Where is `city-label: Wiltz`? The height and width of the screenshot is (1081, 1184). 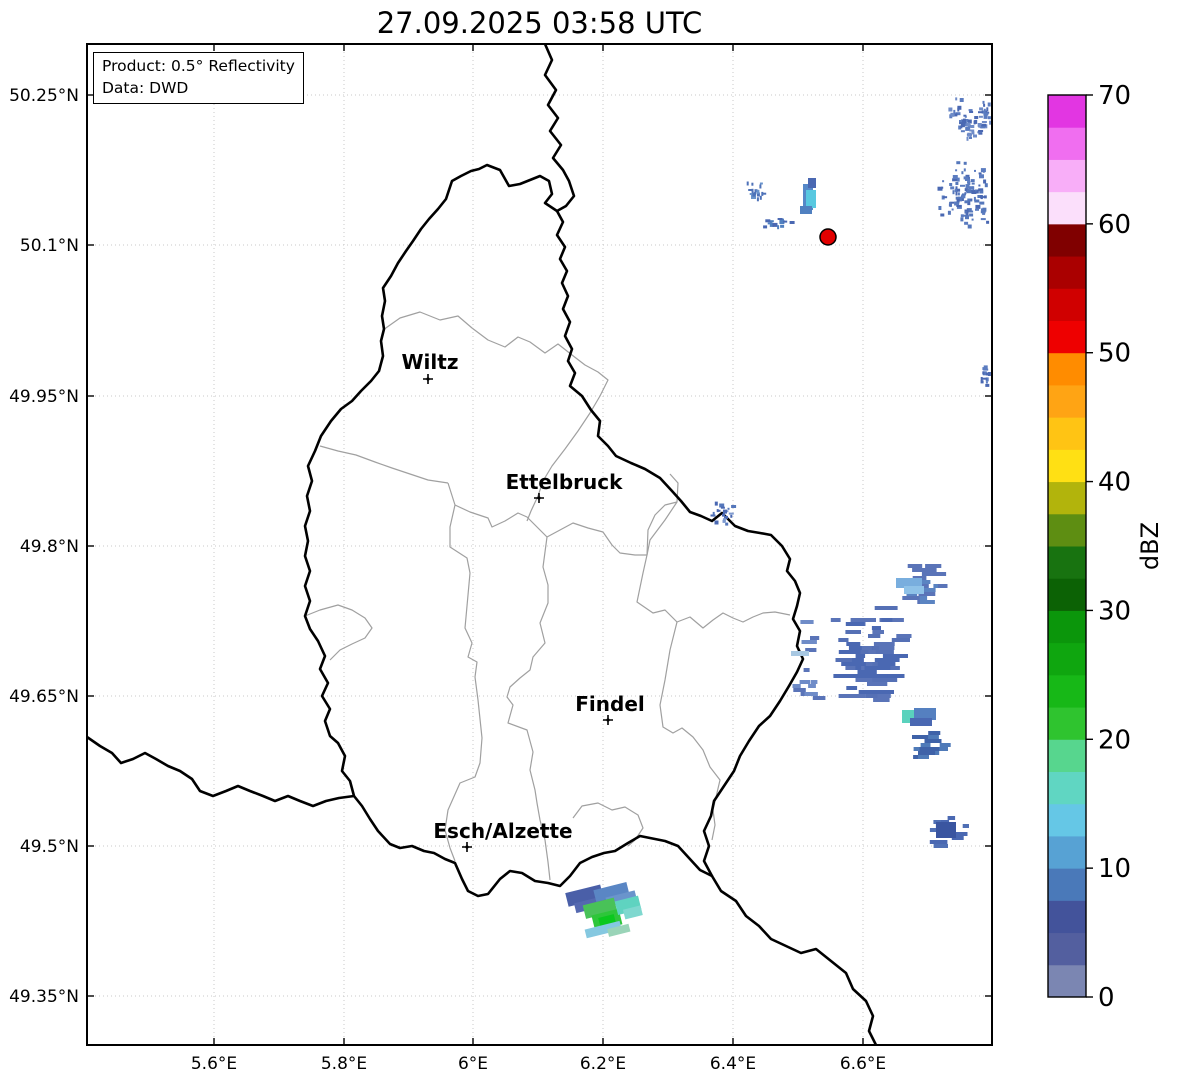
city-label: Wiltz is located at coordinates (430, 362).